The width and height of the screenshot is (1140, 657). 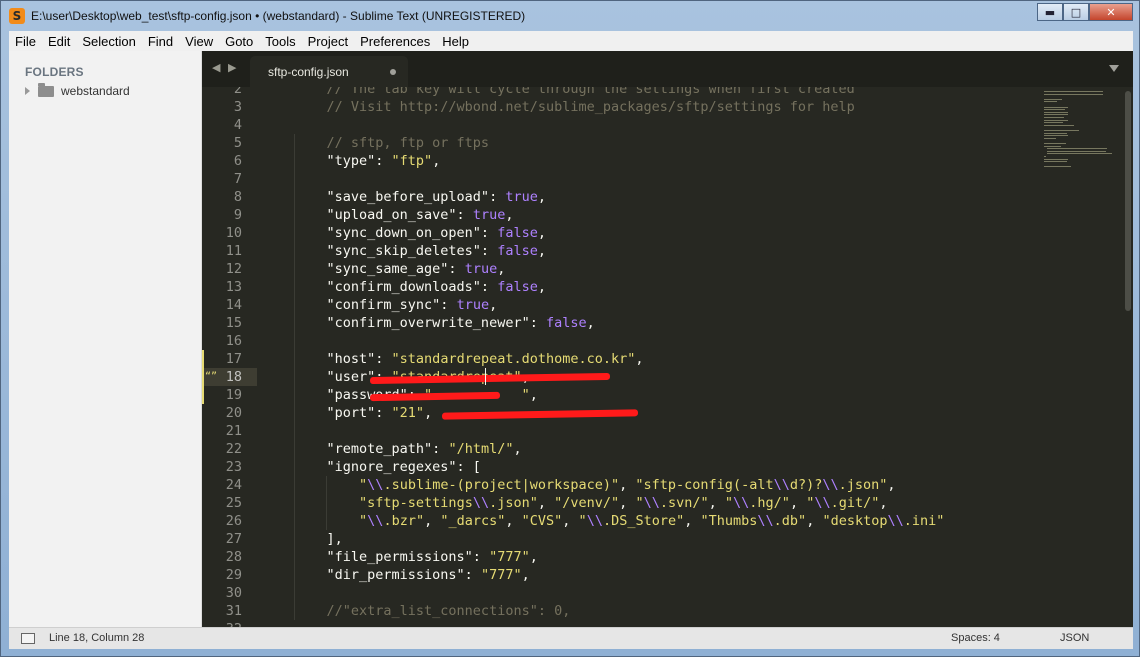 I want to click on code-line: "type": "ftp",, so click(x=367, y=161).